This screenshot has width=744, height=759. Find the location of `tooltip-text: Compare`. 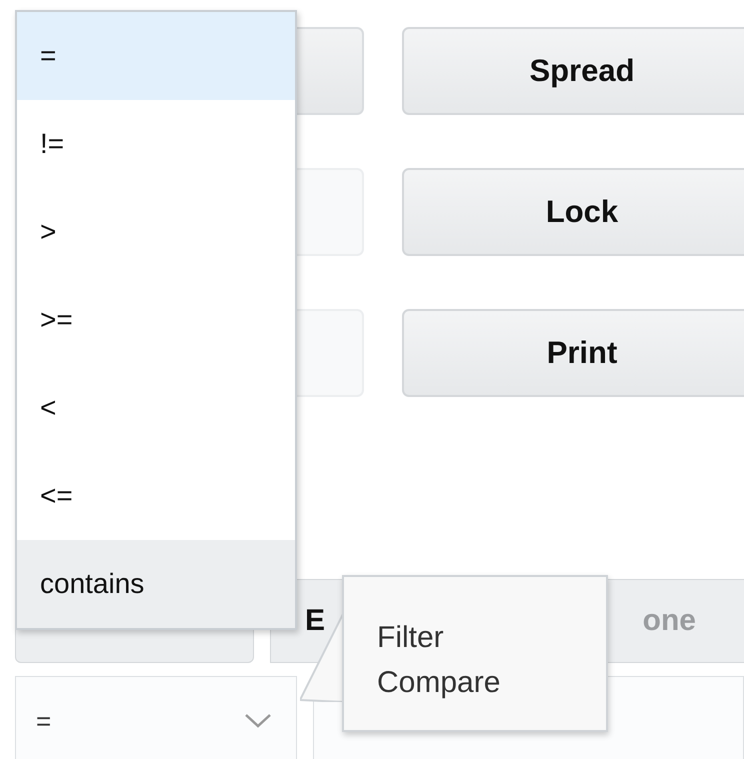

tooltip-text: Compare is located at coordinates (439, 683).